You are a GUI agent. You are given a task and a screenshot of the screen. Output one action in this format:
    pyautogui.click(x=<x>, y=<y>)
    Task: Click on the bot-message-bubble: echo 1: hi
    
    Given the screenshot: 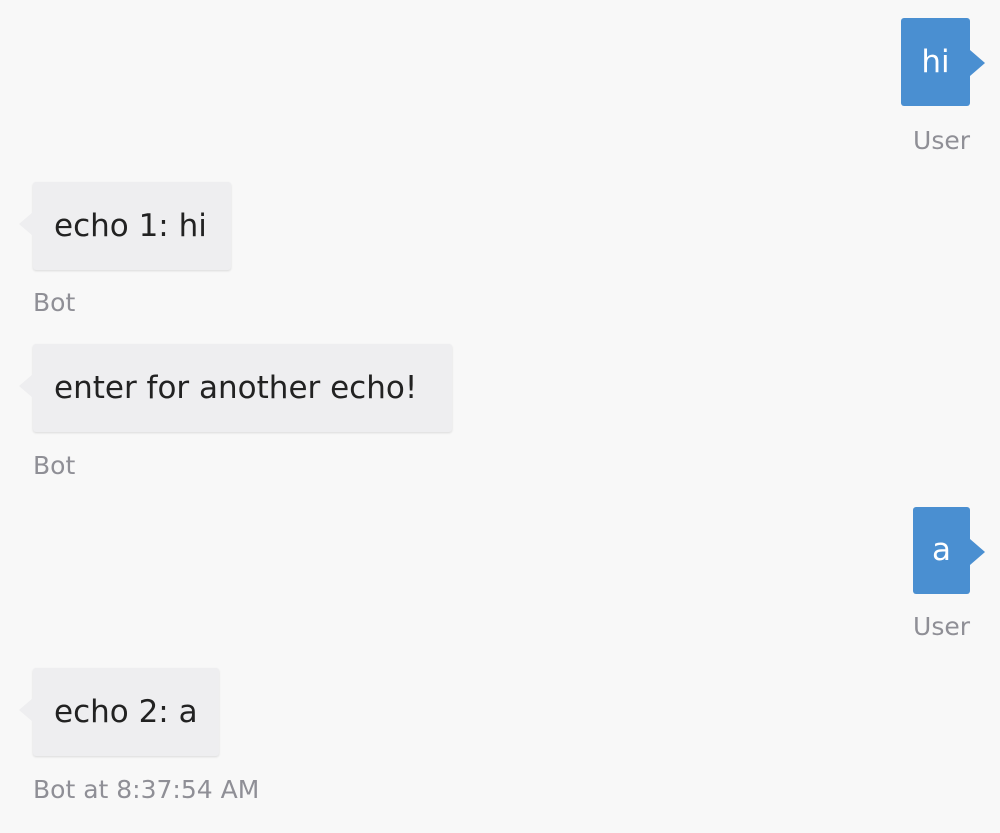 What is the action you would take?
    pyautogui.click(x=125, y=226)
    